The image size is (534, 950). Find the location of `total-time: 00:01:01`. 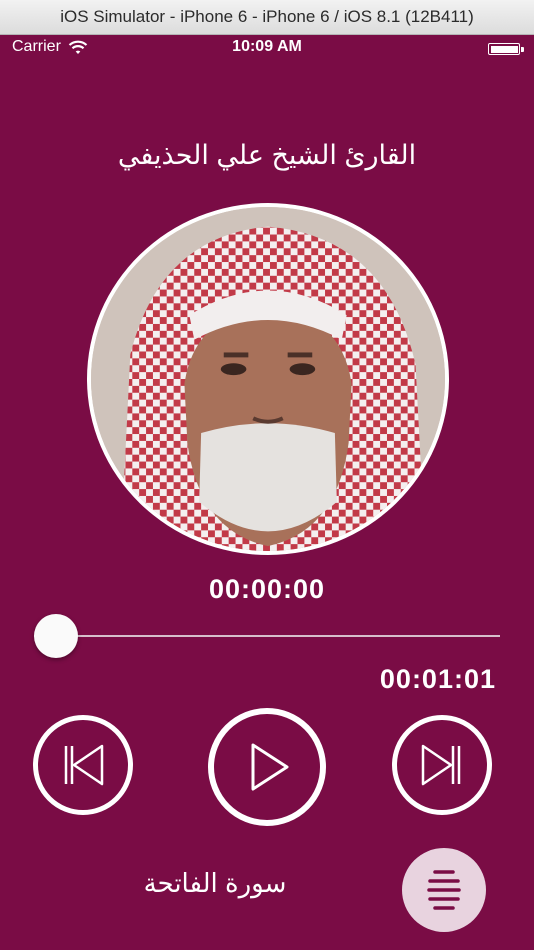

total-time: 00:01:01 is located at coordinates (437, 679).